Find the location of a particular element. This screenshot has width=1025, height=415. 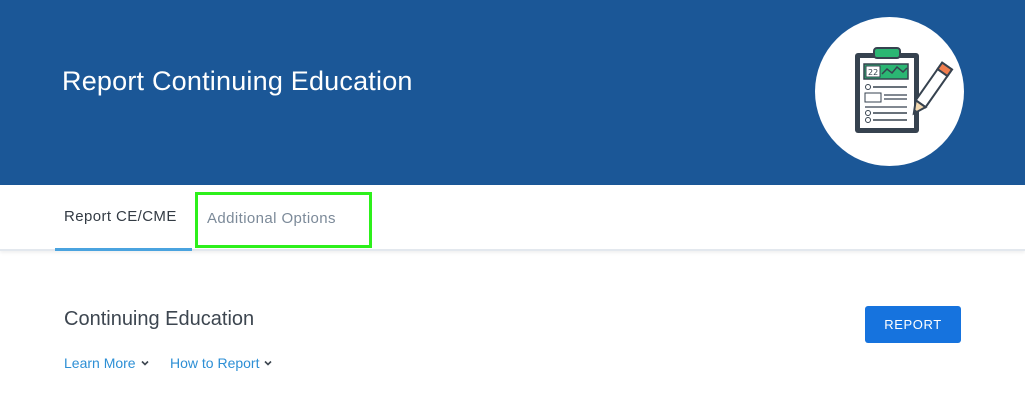

svg-text: 22 is located at coordinates (873, 72).